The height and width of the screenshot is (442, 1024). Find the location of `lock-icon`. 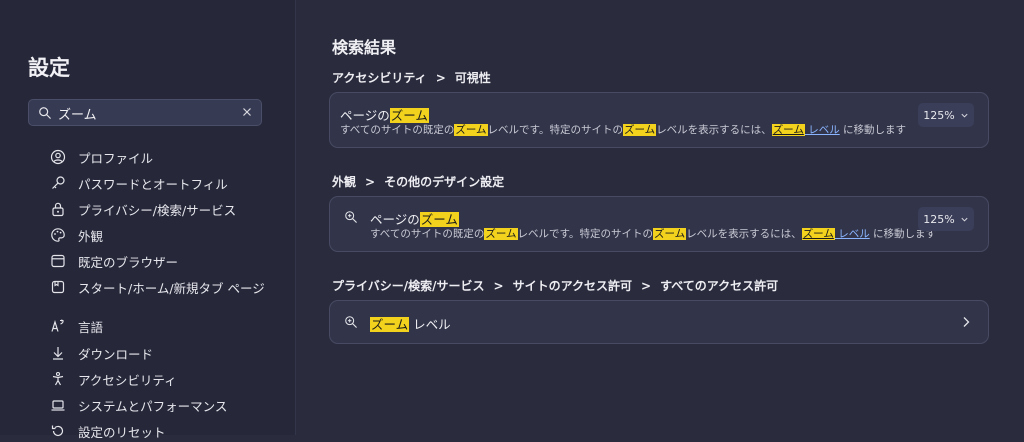

lock-icon is located at coordinates (58, 209).